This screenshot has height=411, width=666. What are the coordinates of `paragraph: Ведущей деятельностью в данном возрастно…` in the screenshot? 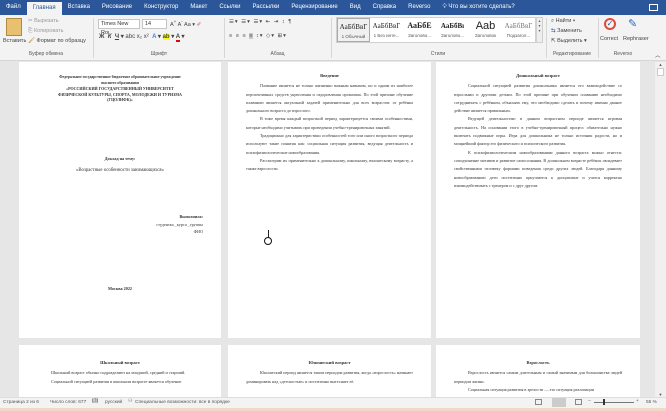 It's located at (538, 131).